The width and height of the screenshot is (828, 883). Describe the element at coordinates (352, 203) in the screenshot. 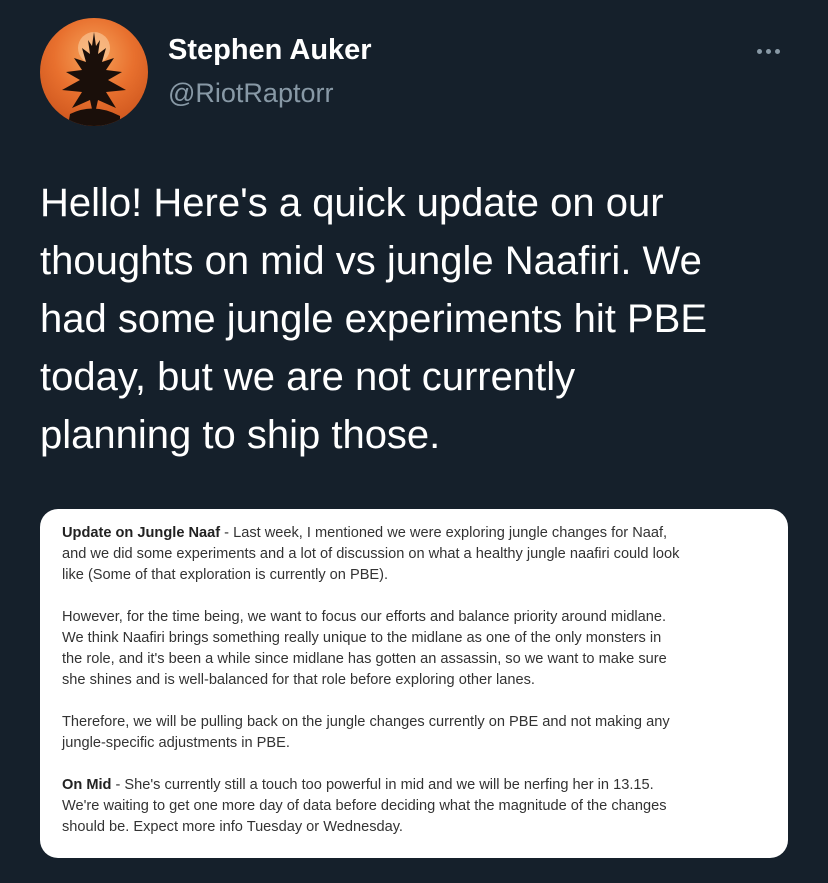

I see `tweet-text-line: Hello! Here's a quick update on our` at that location.